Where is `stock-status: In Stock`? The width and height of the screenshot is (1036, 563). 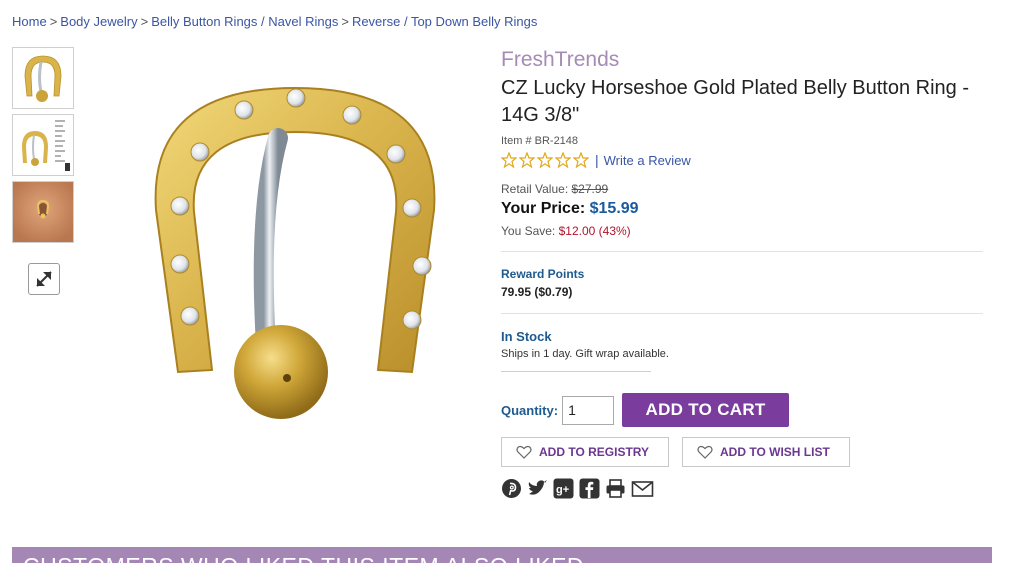
stock-status: In Stock is located at coordinates (526, 336).